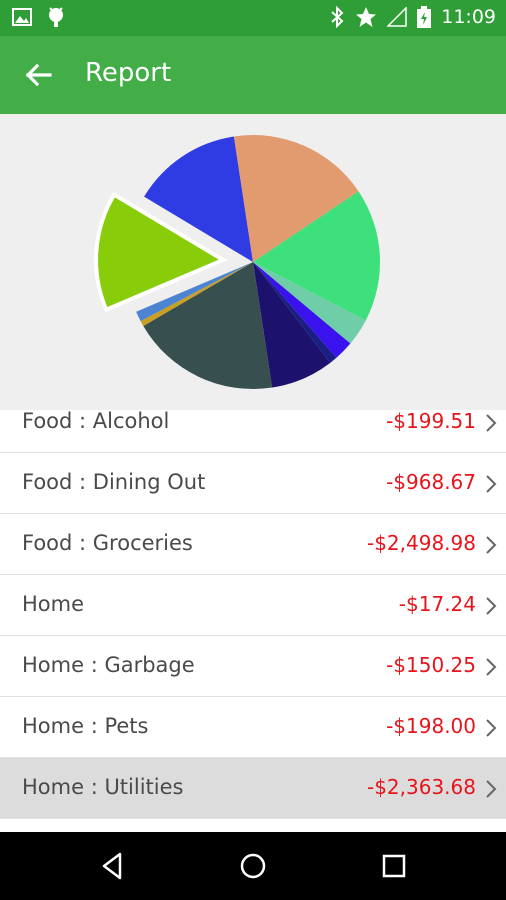  Describe the element at coordinates (253, 75) in the screenshot. I see `app-bar: Report` at that location.